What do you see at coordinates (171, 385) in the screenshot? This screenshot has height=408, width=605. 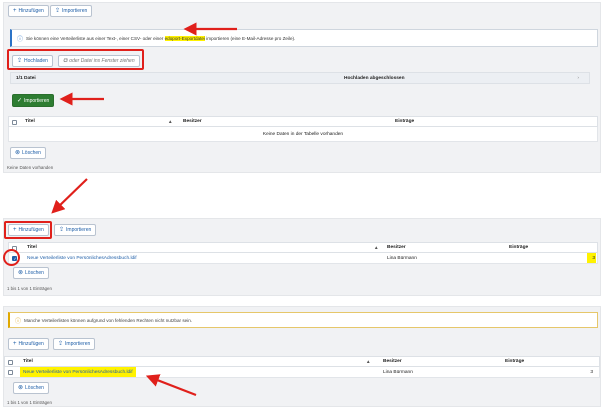 I see `arrow-to-new-list` at bounding box center [171, 385].